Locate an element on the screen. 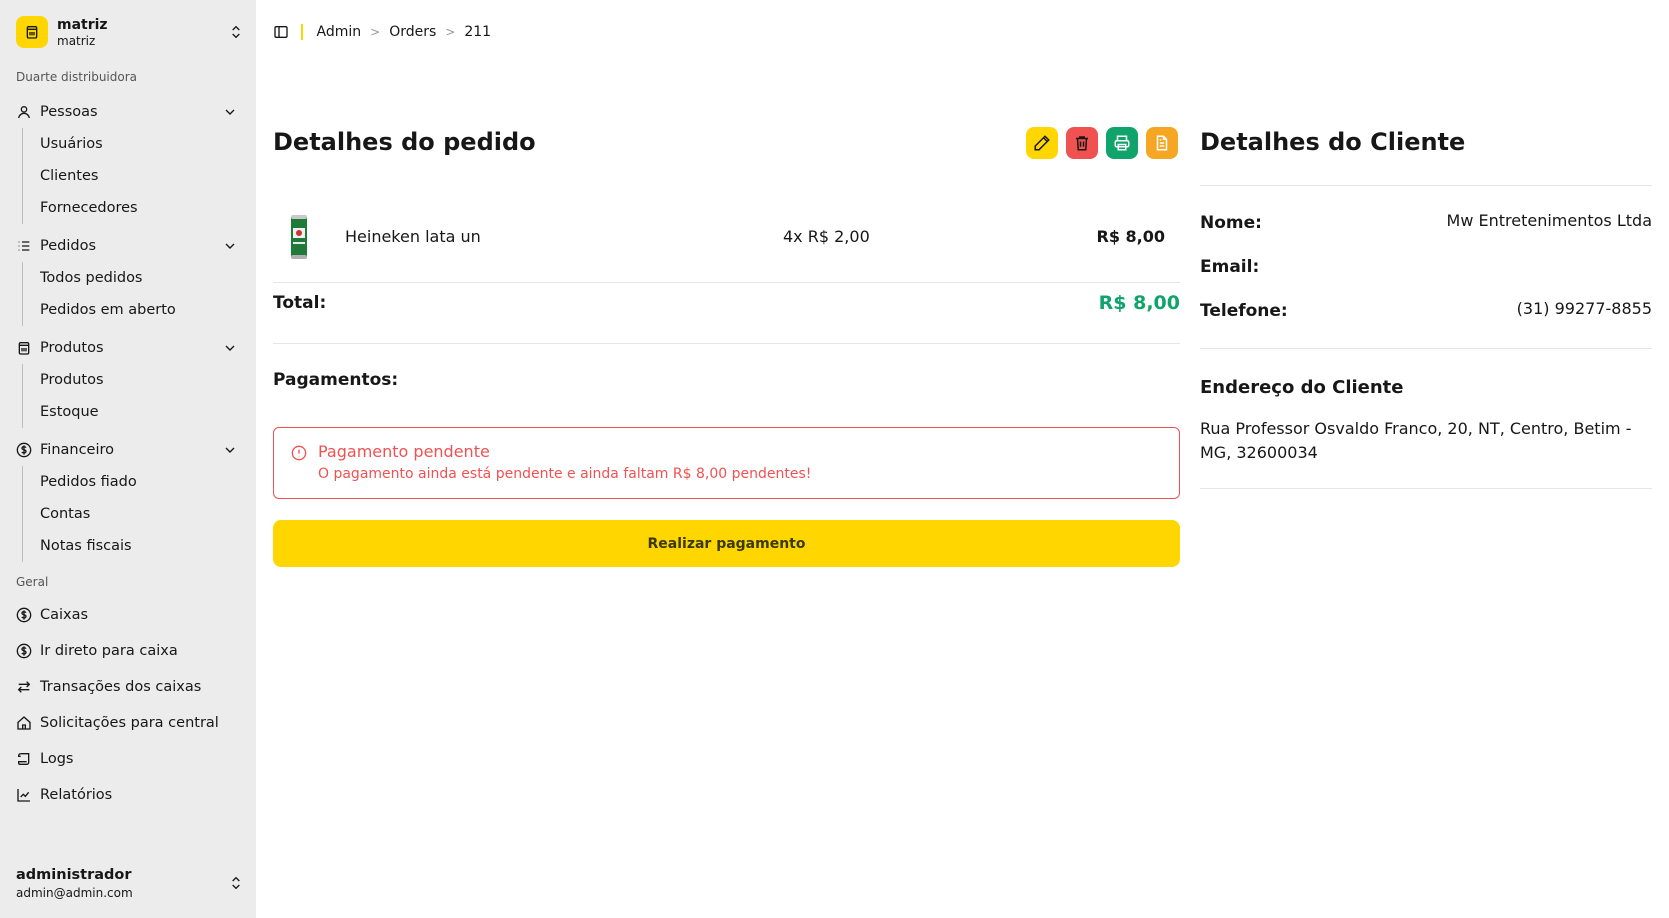 Image resolution: width=1669 pixels, height=918 pixels. order-title: Detalhes do pedido is located at coordinates (404, 142).